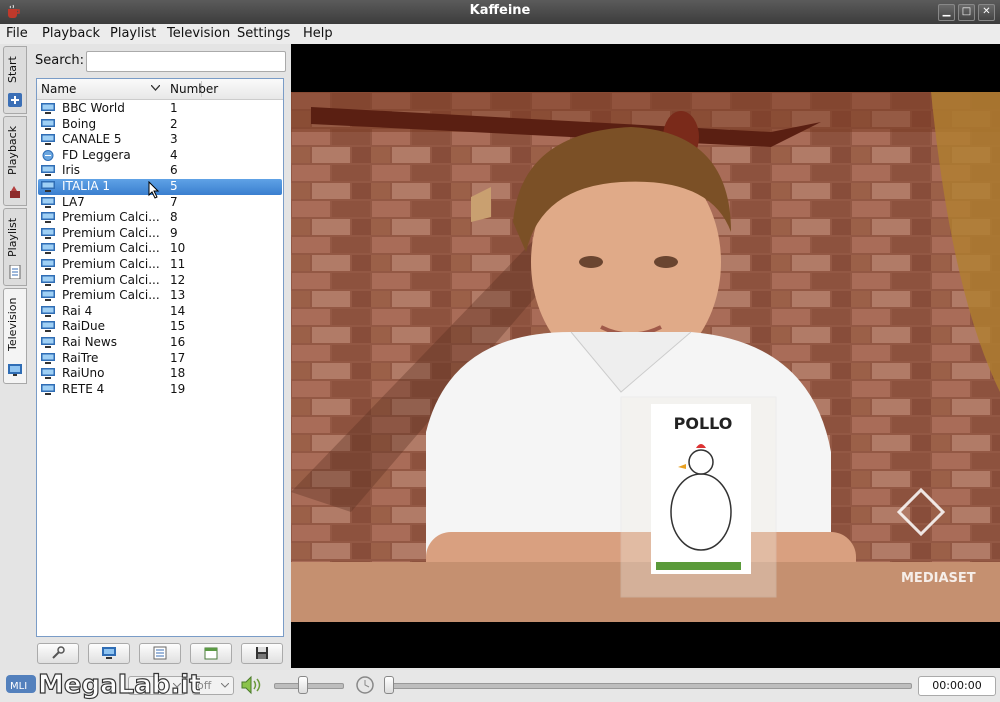 This screenshot has width=1000, height=702. Describe the element at coordinates (160, 374) in the screenshot. I see `channel-row: RaiUno 18` at that location.